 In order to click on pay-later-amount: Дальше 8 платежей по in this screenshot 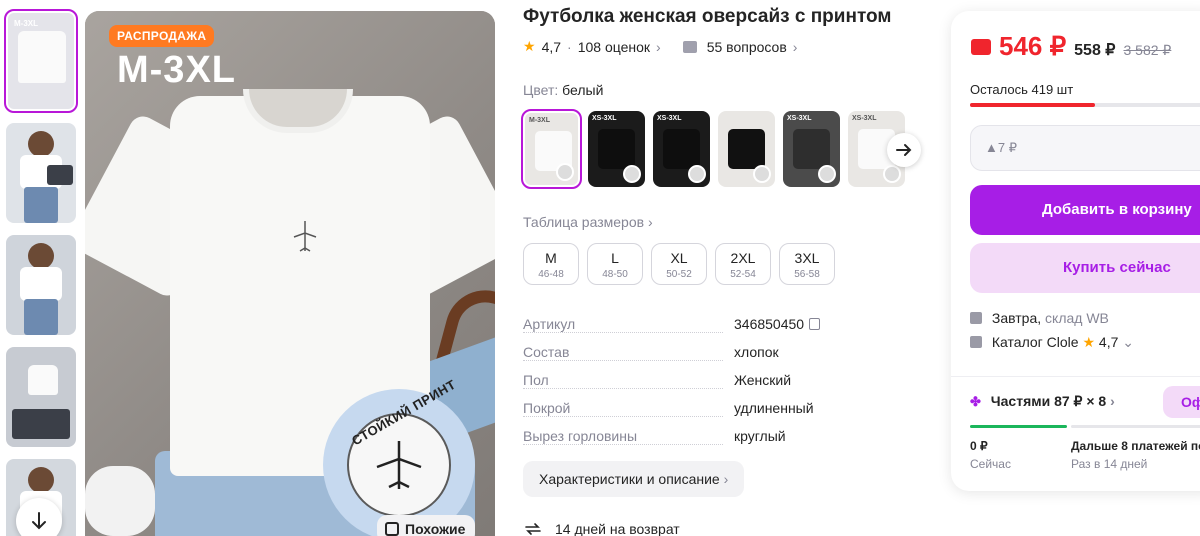, I will do `click(1135, 446)`.